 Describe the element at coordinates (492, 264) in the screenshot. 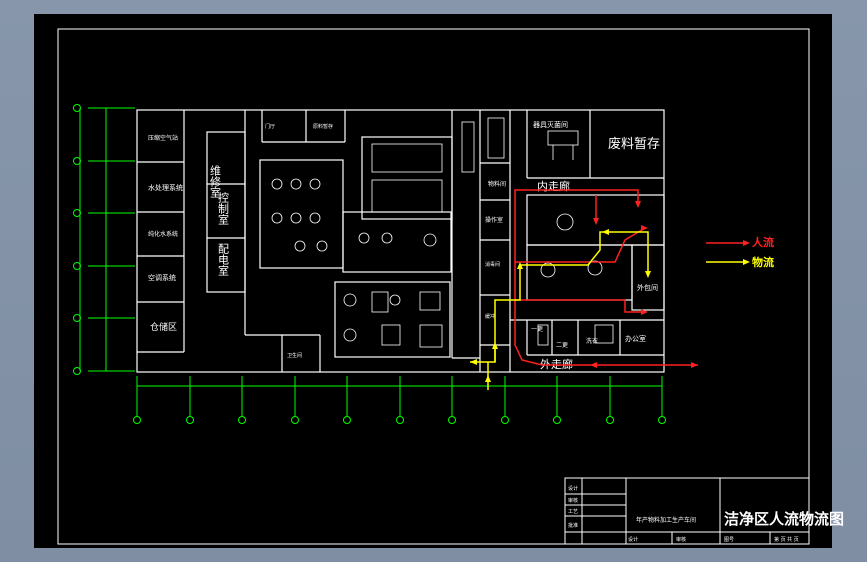

I see `room-disinfection: 消毒间` at that location.